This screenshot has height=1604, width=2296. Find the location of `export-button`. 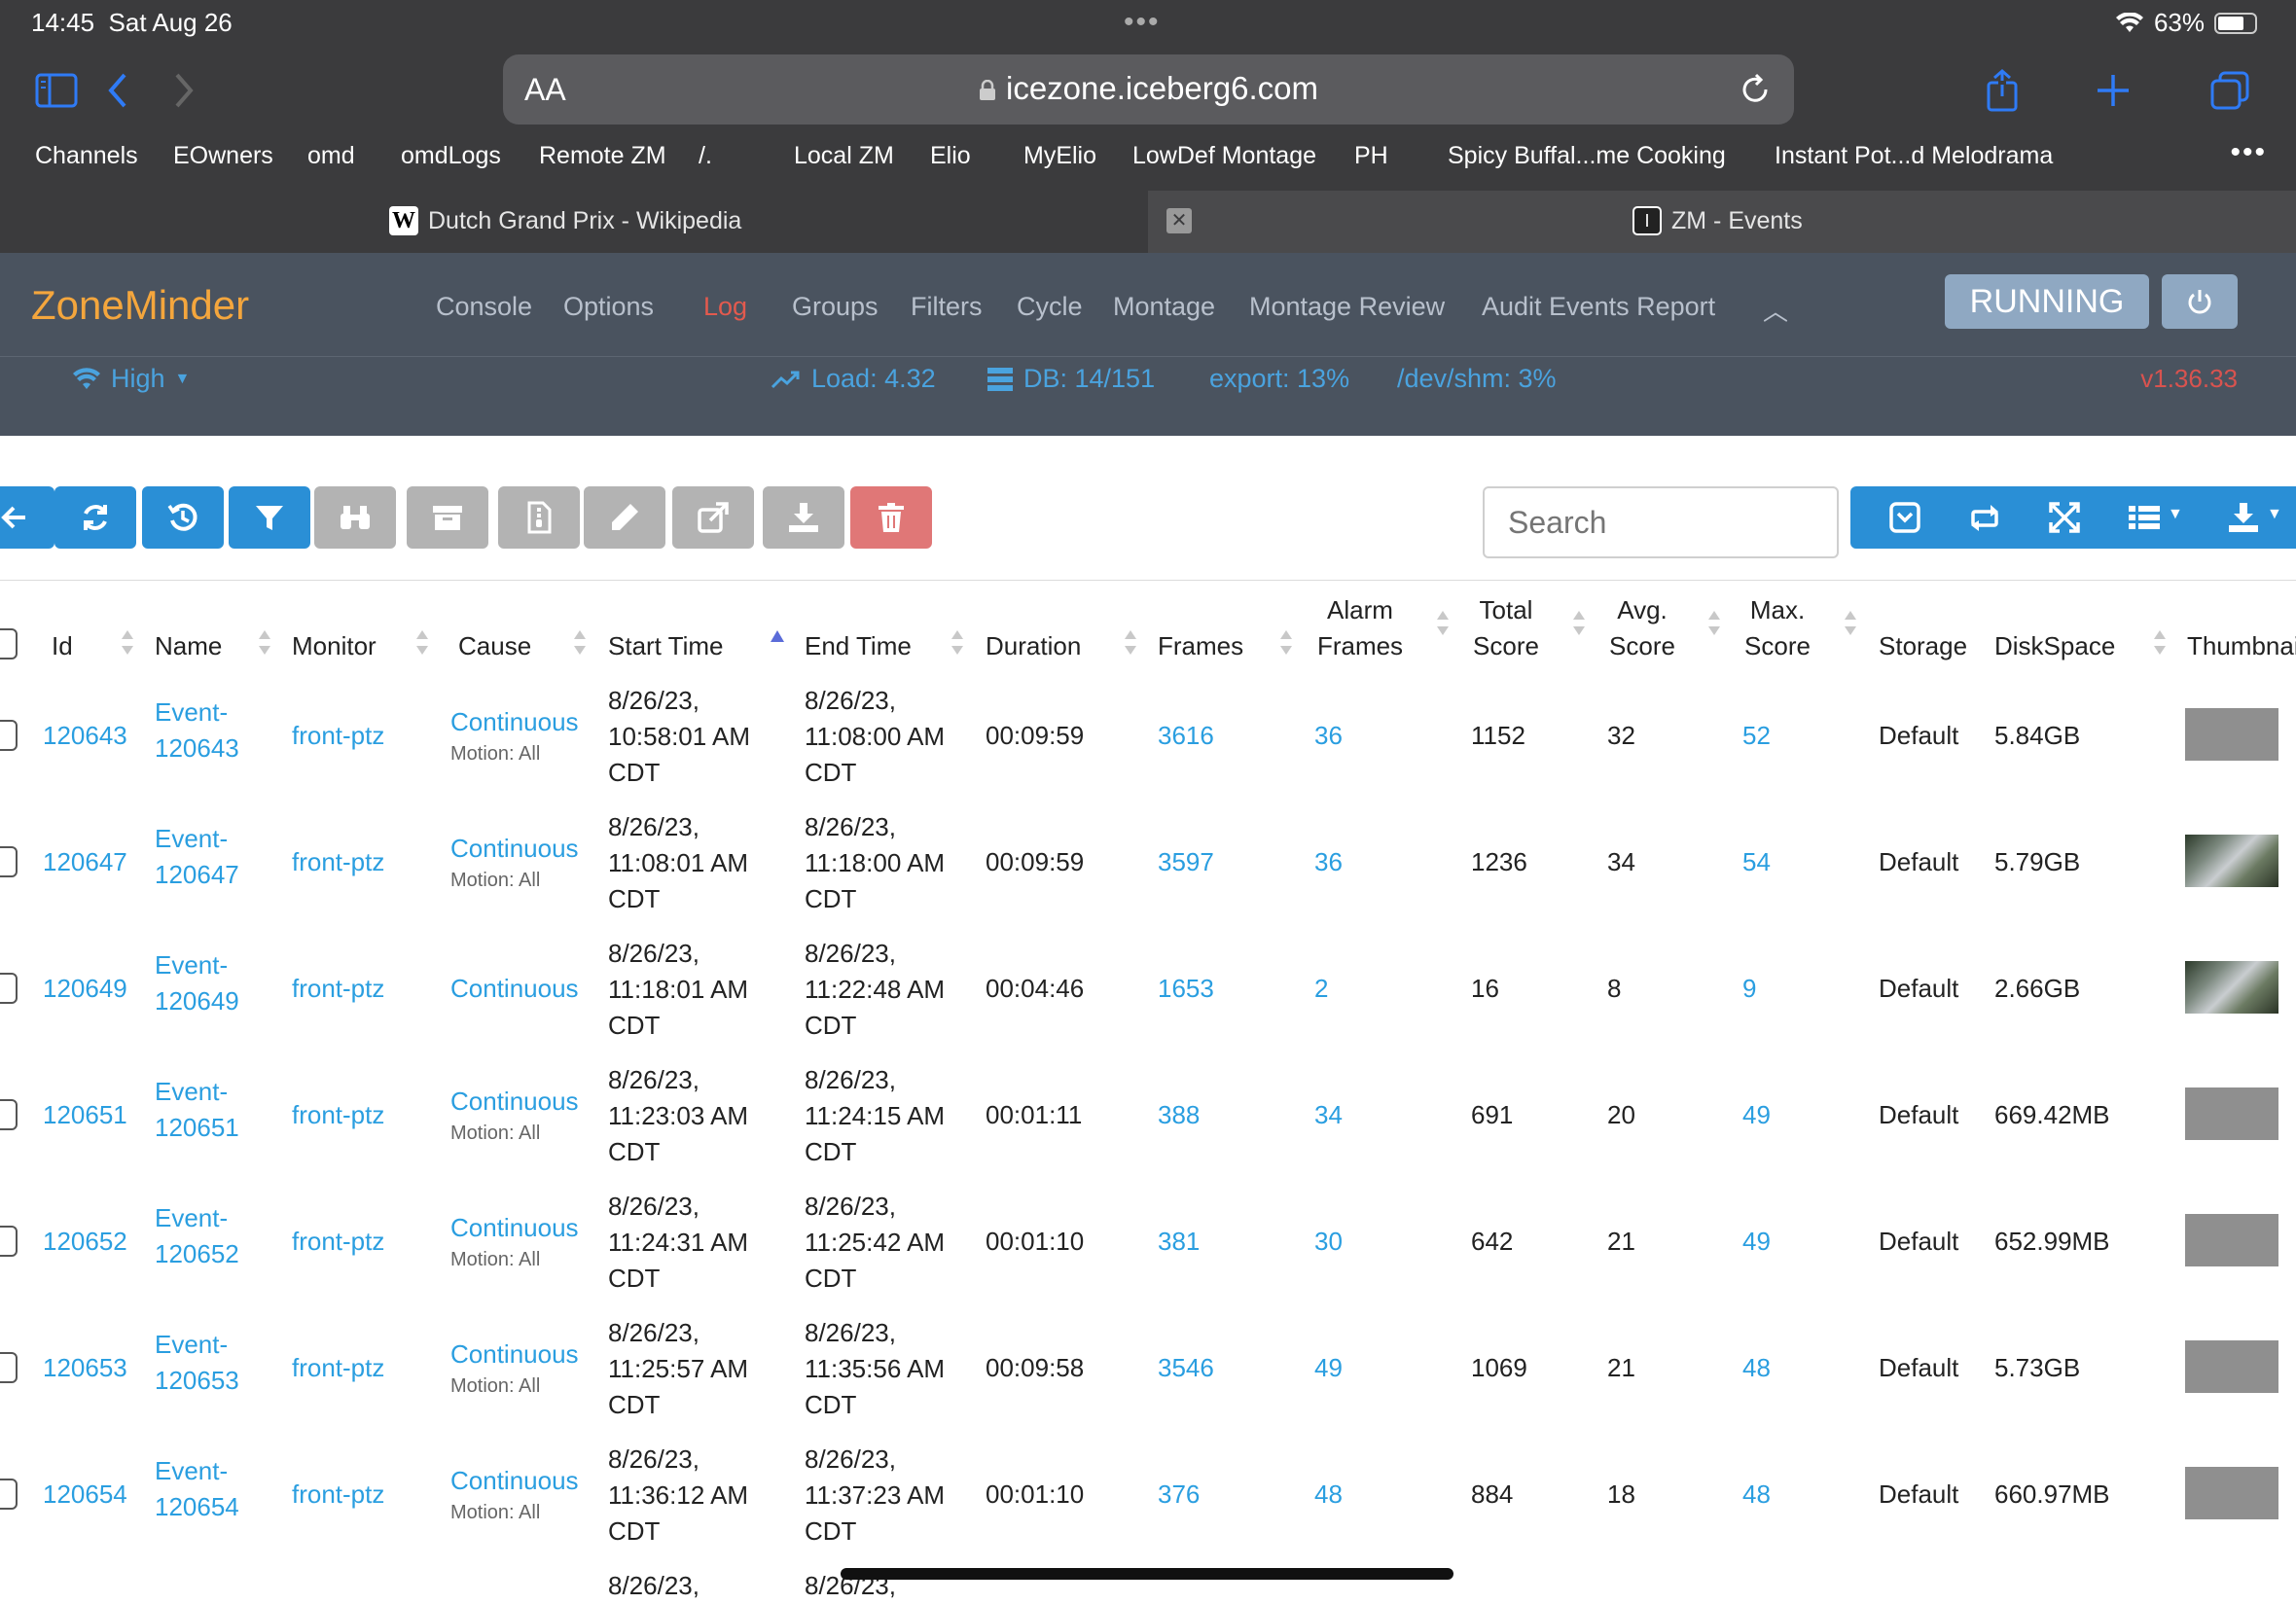

export-button is located at coordinates (713, 517).